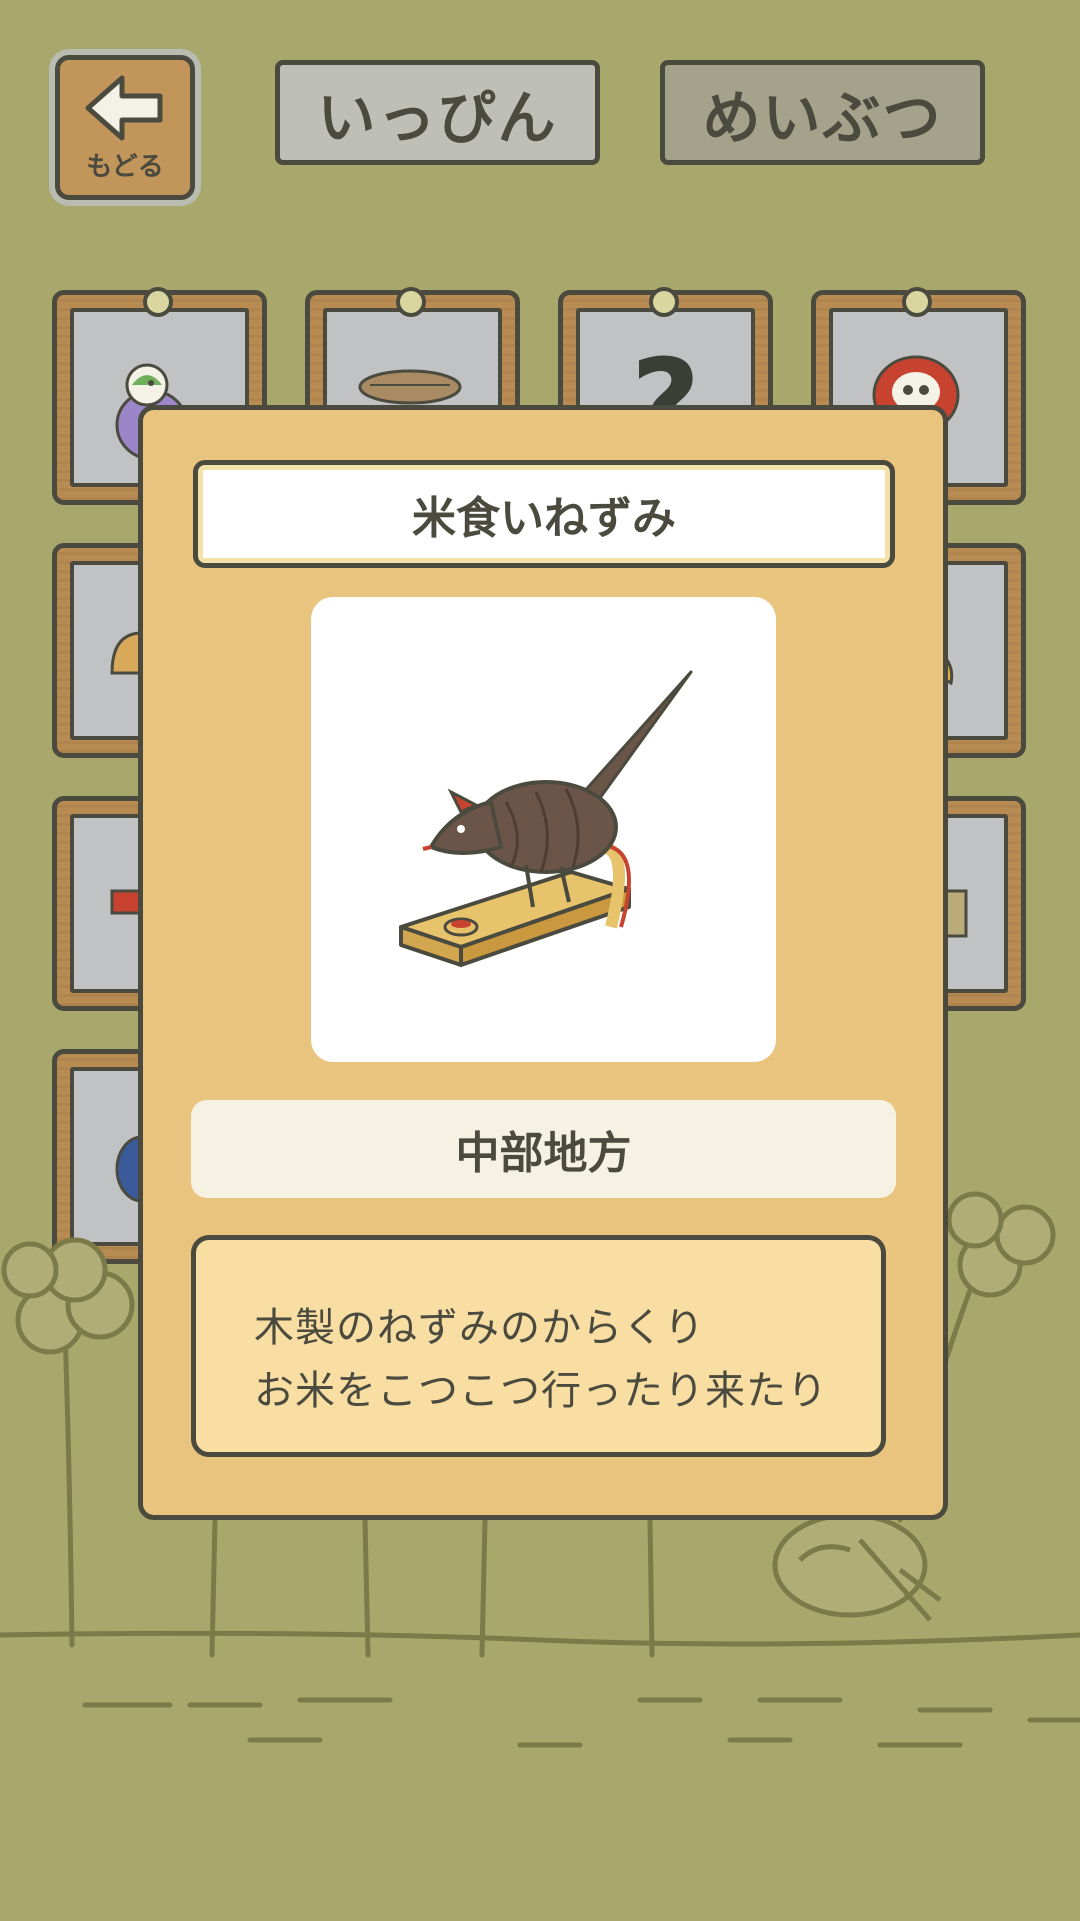 The height and width of the screenshot is (1921, 1080). I want to click on tab-items: いっぴん, so click(437, 112).